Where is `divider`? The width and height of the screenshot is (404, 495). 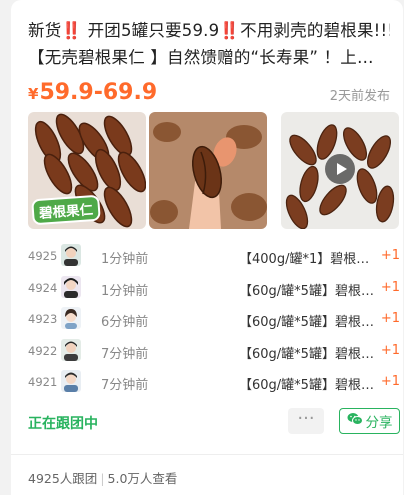
divider is located at coordinates (207, 454).